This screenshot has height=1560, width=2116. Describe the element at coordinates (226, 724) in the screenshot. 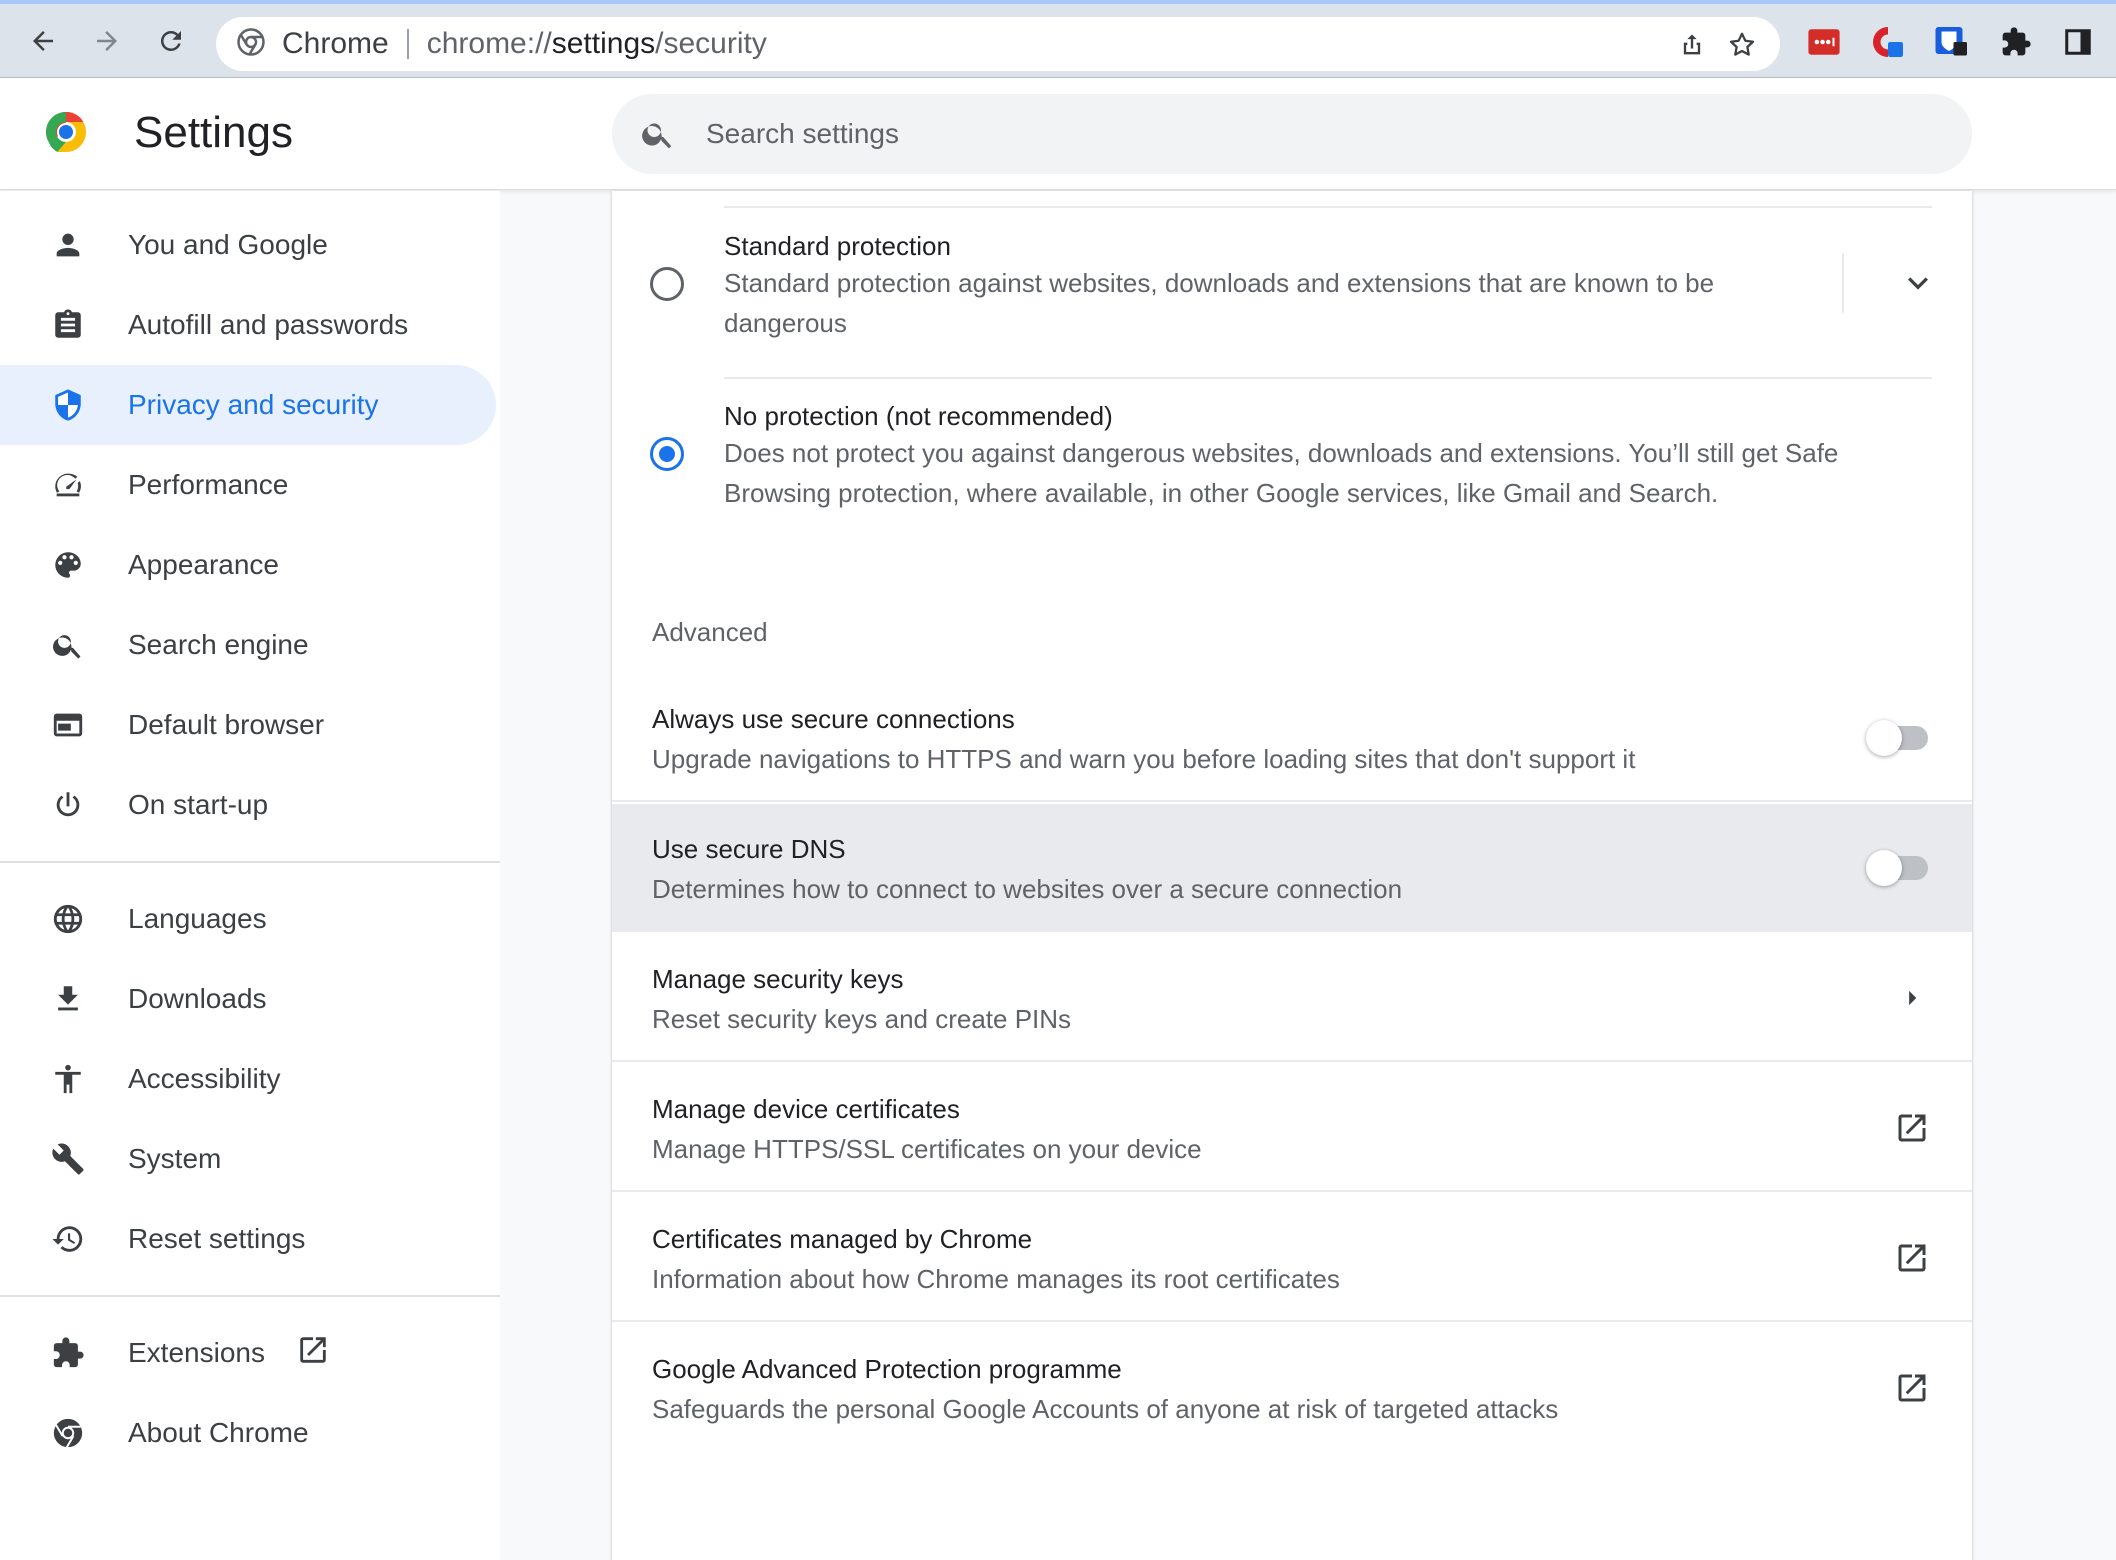

I see `sidebar-item-label: Default browser` at that location.